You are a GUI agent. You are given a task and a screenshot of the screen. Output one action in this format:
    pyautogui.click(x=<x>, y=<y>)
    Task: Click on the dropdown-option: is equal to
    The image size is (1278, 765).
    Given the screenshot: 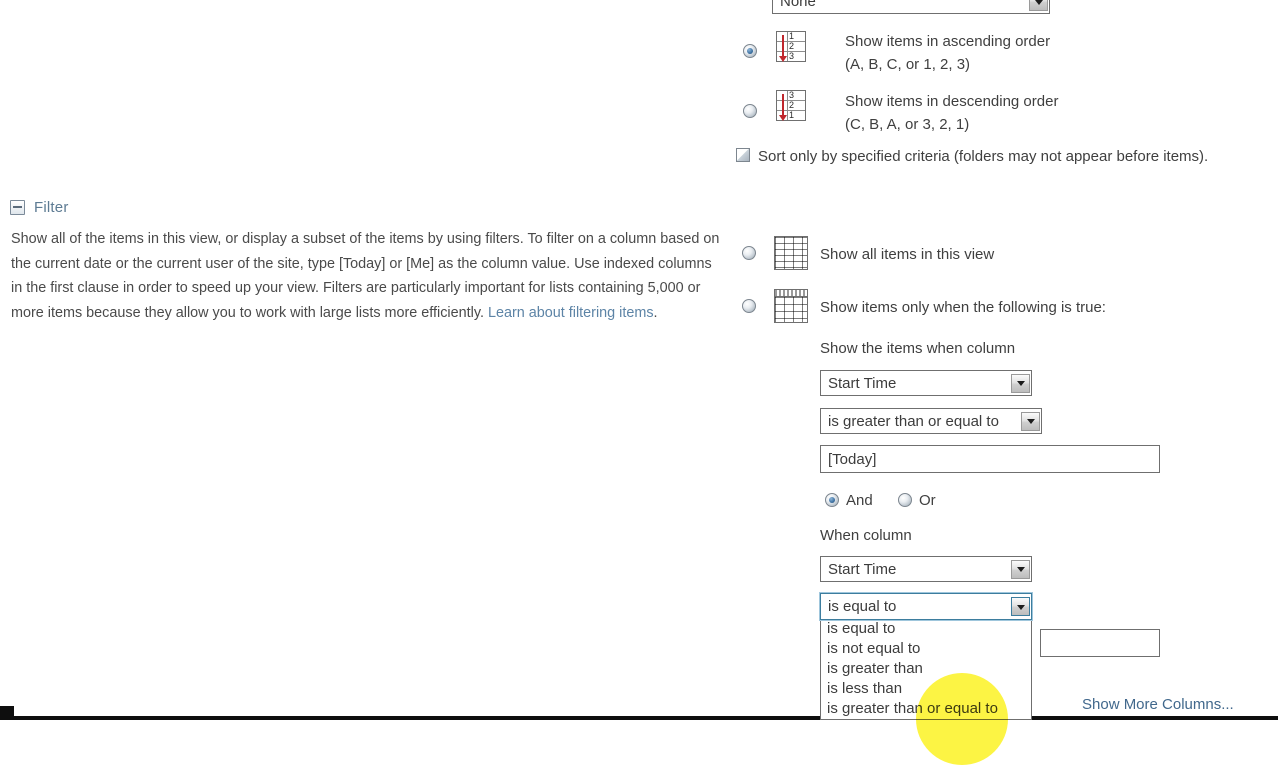 What is the action you would take?
    pyautogui.click(x=926, y=629)
    